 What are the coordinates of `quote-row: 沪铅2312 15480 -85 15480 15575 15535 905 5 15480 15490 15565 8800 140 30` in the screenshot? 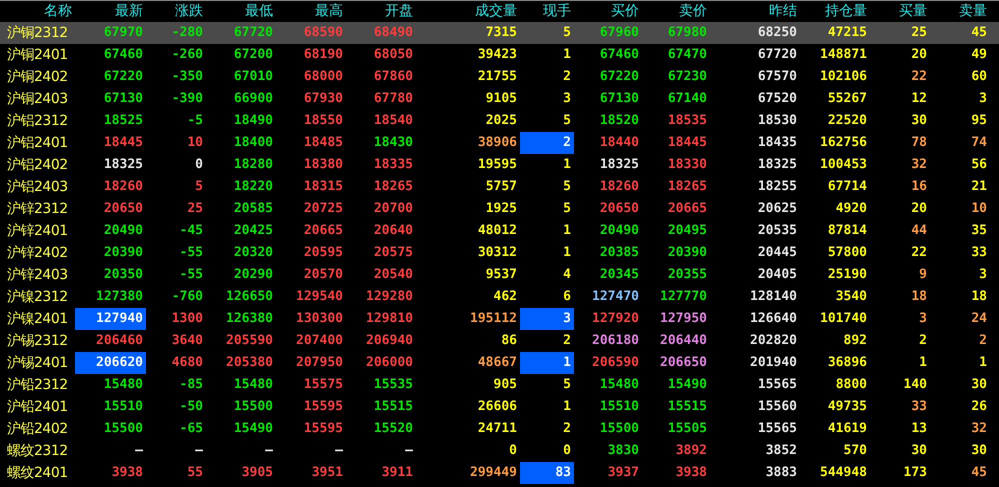 It's located at (499, 385).